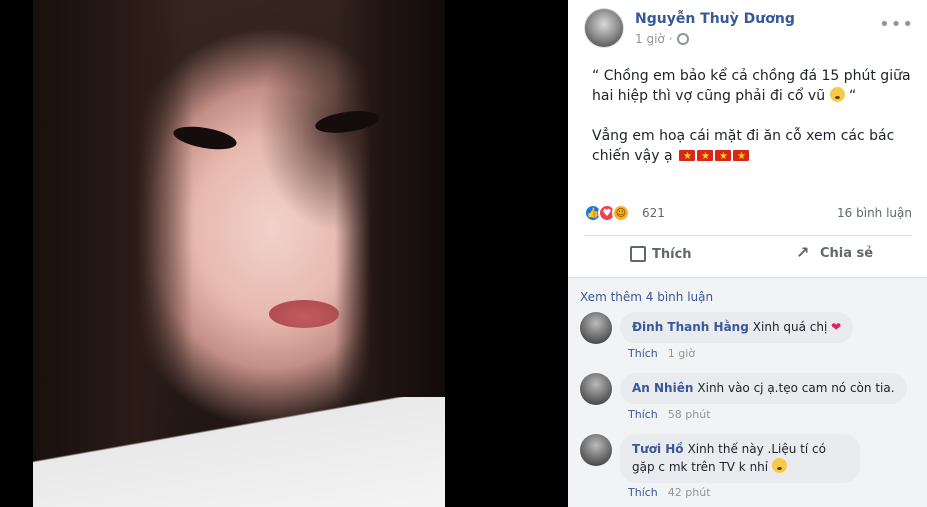 The image size is (927, 507). What do you see at coordinates (805, 252) in the screenshot?
I see `share-arrow-icon` at bounding box center [805, 252].